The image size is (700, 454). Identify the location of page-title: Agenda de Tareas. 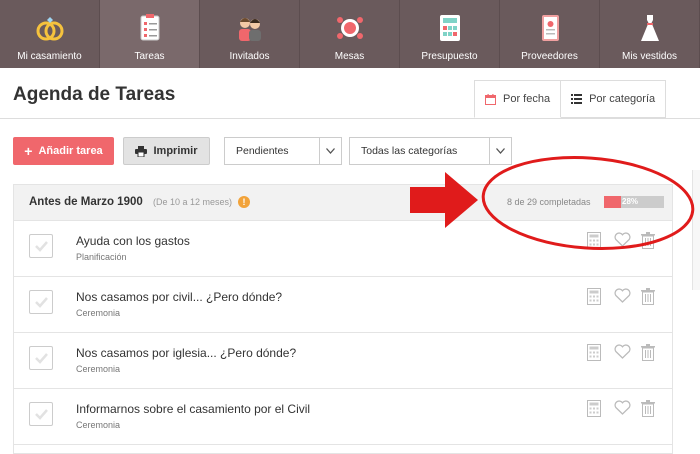
(94, 94).